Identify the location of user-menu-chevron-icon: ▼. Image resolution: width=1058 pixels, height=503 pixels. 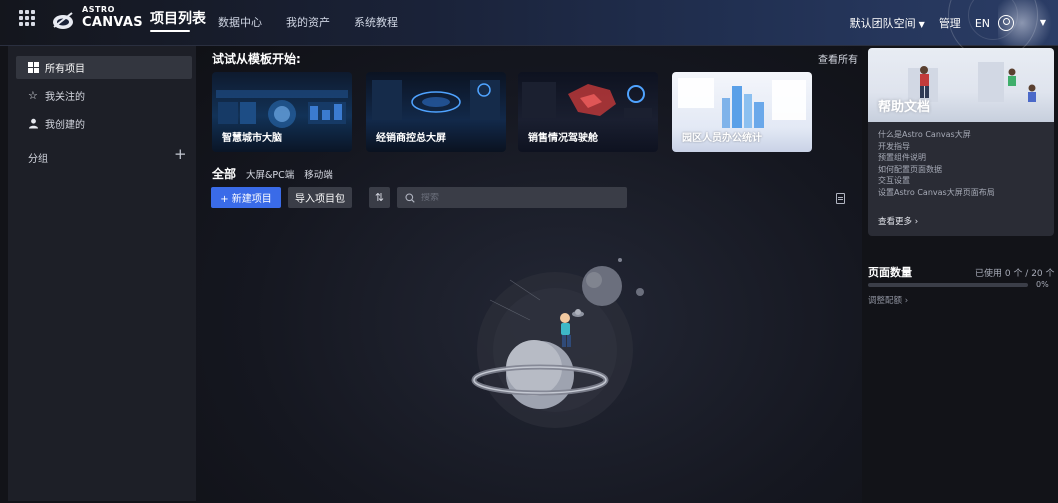
(1043, 22).